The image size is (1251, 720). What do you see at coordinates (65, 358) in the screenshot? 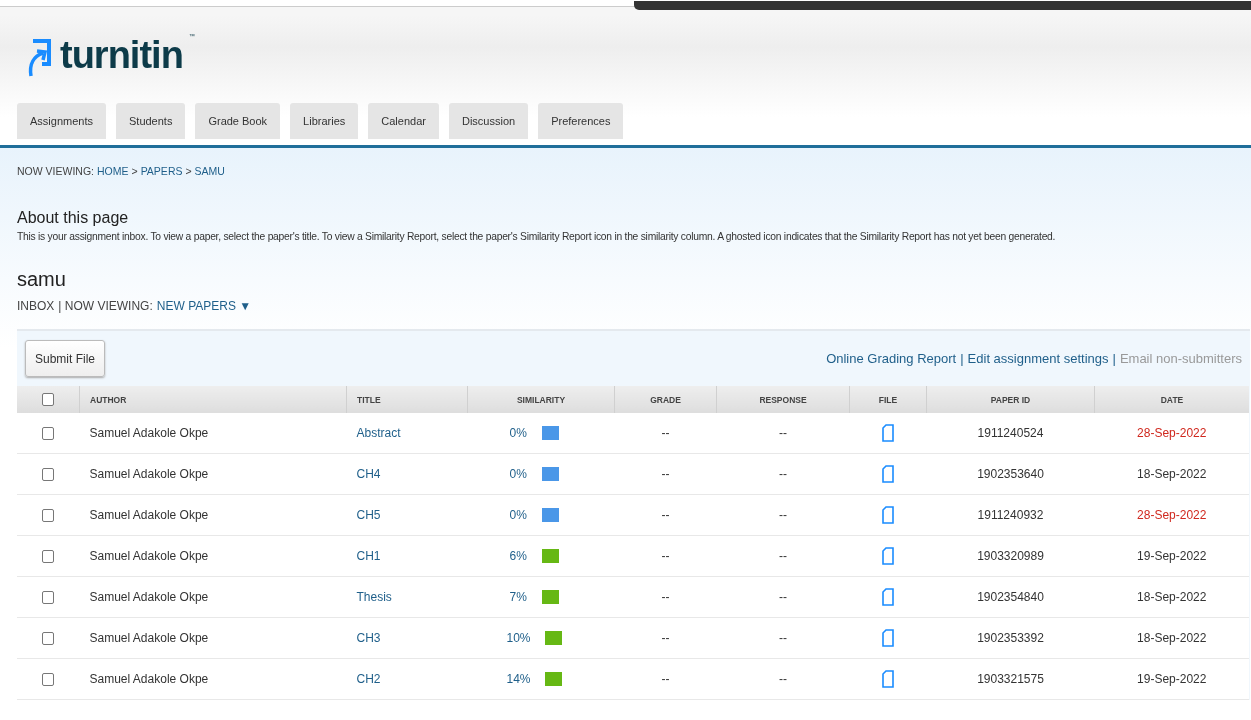
I see `submit-file-button: Submit File` at bounding box center [65, 358].